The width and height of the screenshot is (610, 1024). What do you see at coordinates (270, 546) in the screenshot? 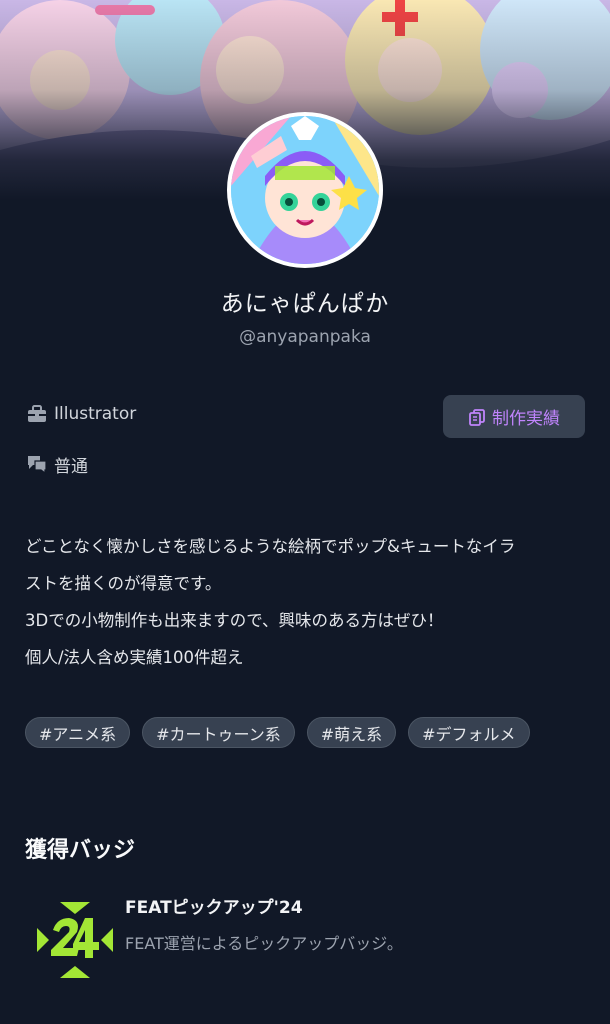
I see `bio-line: どことなく懐かしさを感じるような絵柄でポップ&キュートなイラ` at bounding box center [270, 546].